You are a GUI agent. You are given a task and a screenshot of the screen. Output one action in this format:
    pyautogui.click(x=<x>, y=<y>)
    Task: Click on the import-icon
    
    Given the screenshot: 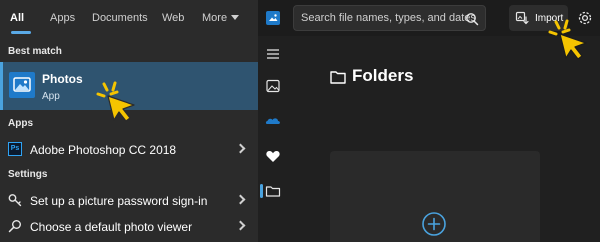 What is the action you would take?
    pyautogui.click(x=522, y=18)
    